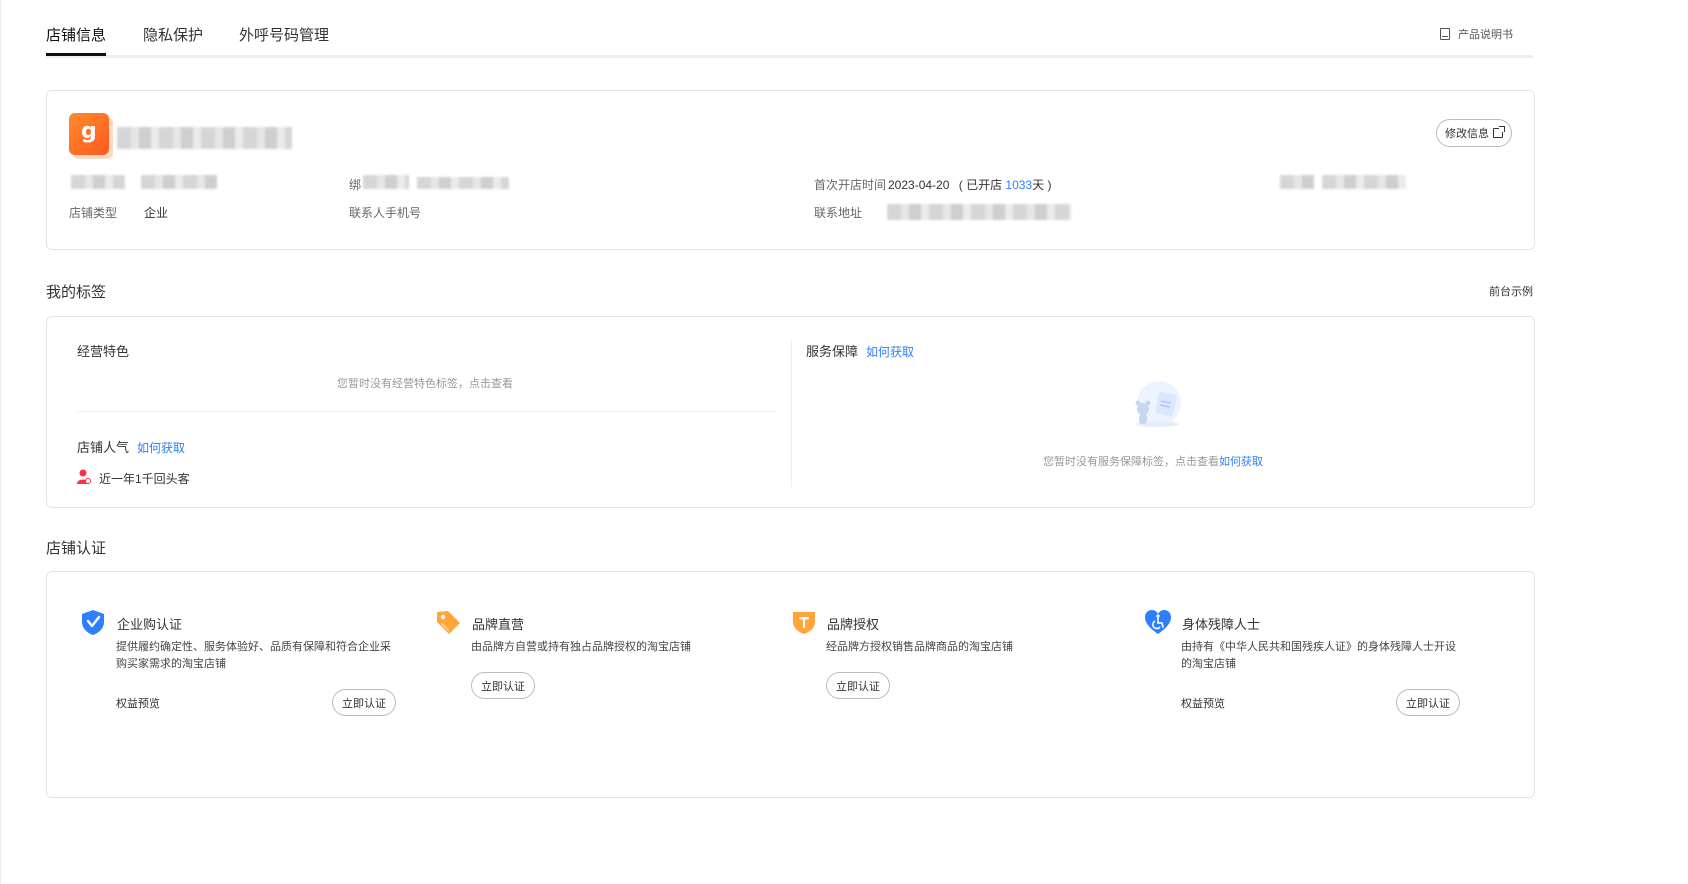 Image resolution: width=1688 pixels, height=884 pixels. What do you see at coordinates (426, 411) in the screenshot?
I see `divider` at bounding box center [426, 411].